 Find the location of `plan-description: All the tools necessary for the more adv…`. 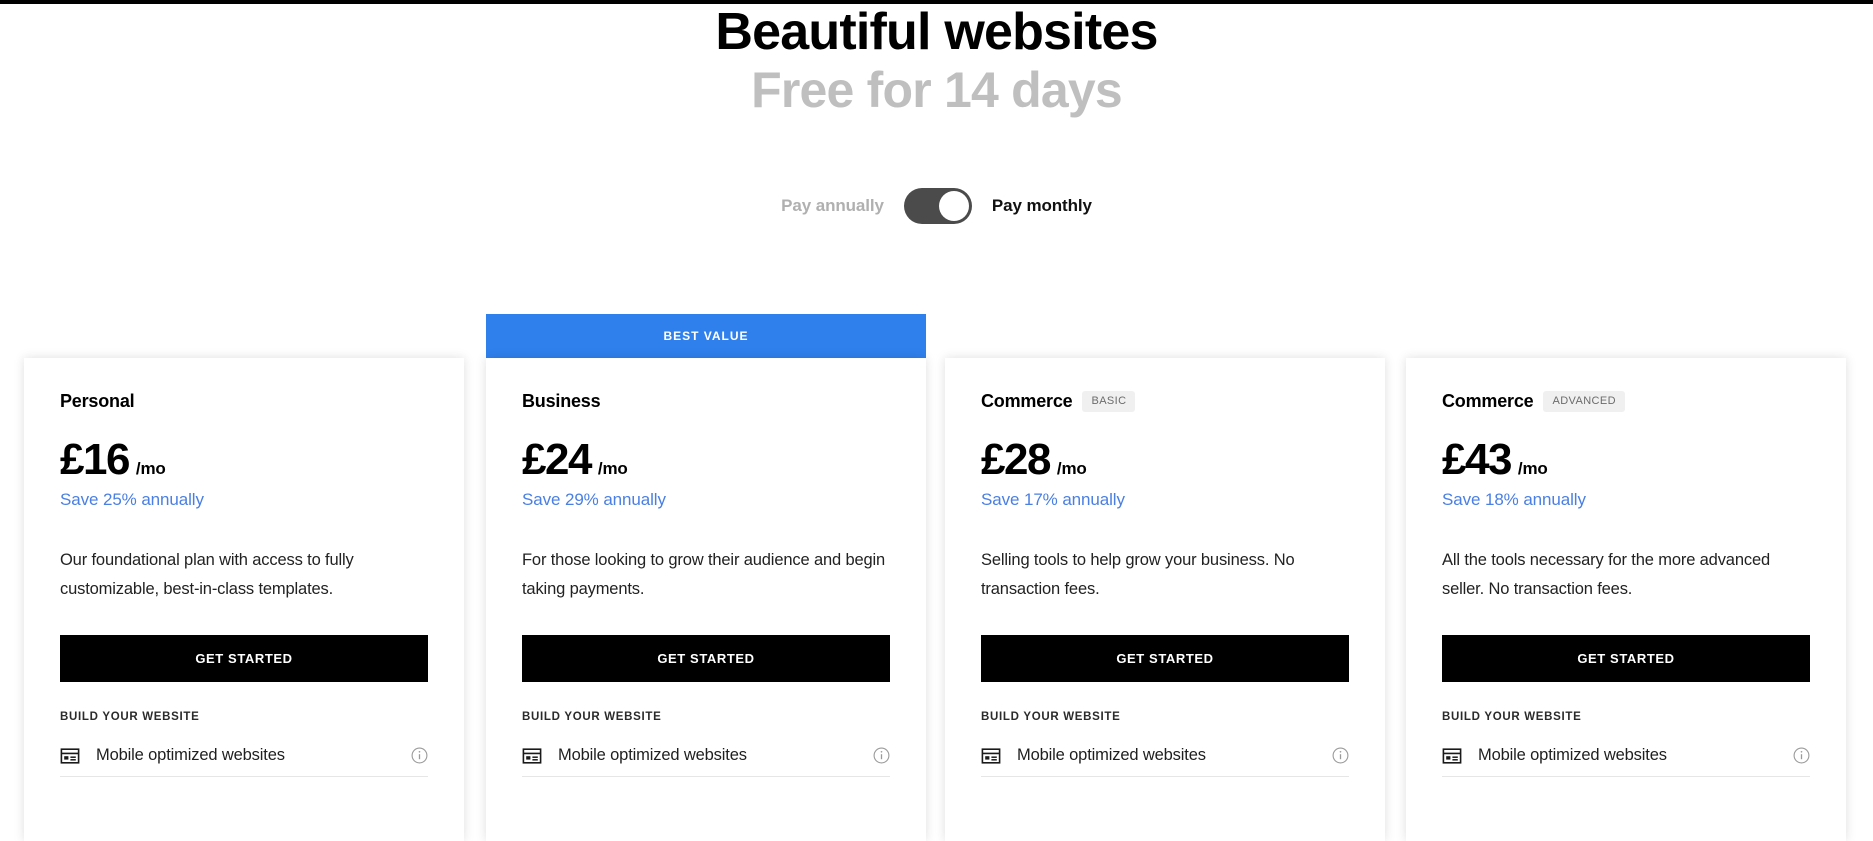

plan-description: All the tools necessary for the more adv… is located at coordinates (1606, 574).